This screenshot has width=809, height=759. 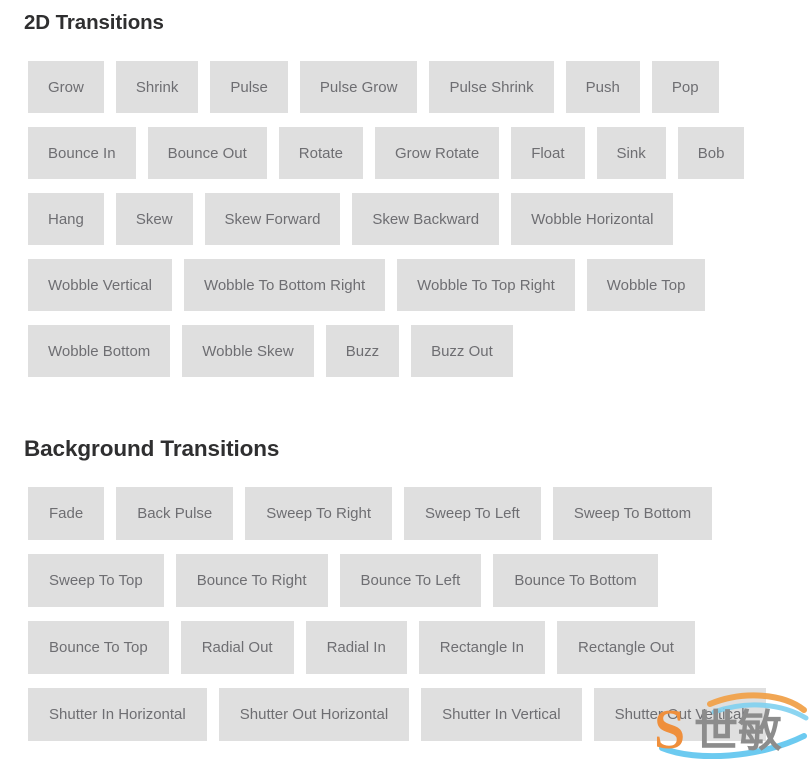 I want to click on effect-button-pop: Pop, so click(x=685, y=87).